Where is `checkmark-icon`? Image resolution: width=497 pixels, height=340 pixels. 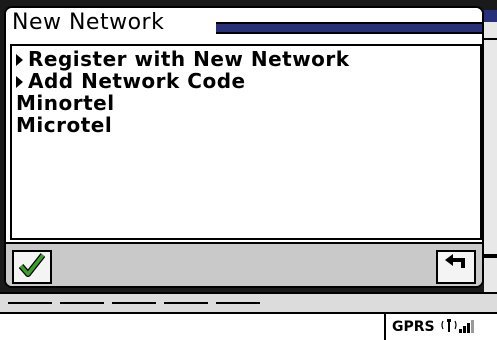
checkmark-icon is located at coordinates (32, 267).